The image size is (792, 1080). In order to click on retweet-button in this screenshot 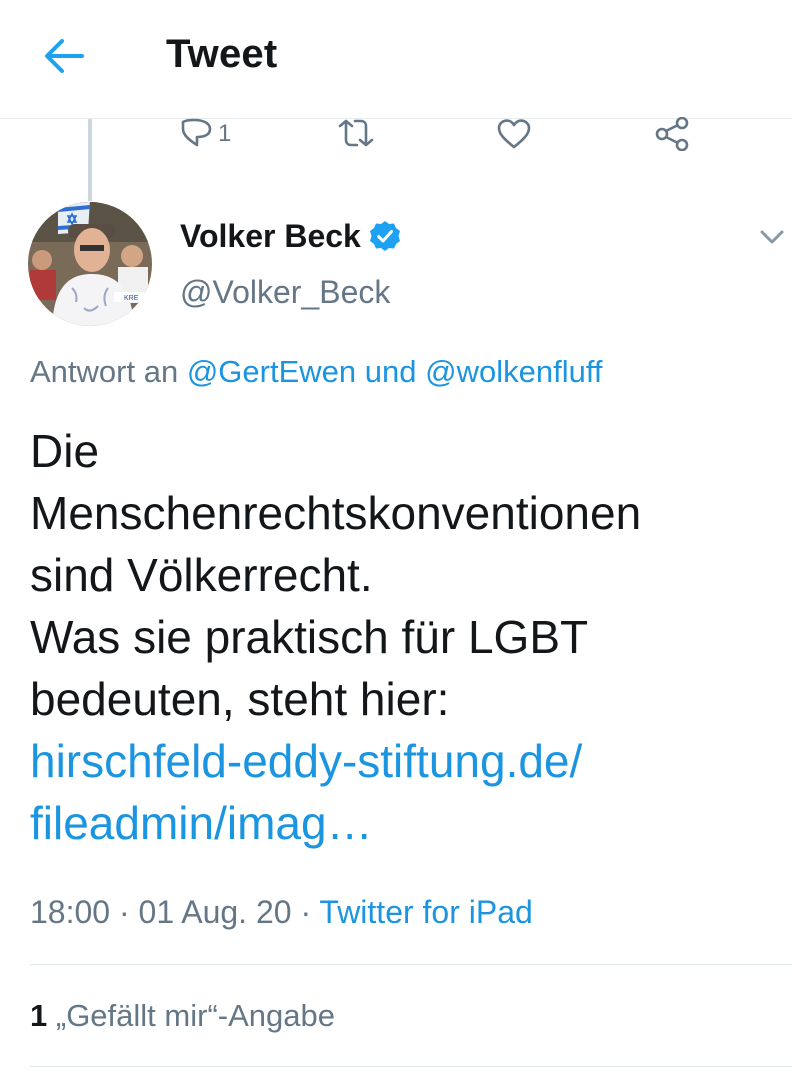, I will do `click(356, 134)`.